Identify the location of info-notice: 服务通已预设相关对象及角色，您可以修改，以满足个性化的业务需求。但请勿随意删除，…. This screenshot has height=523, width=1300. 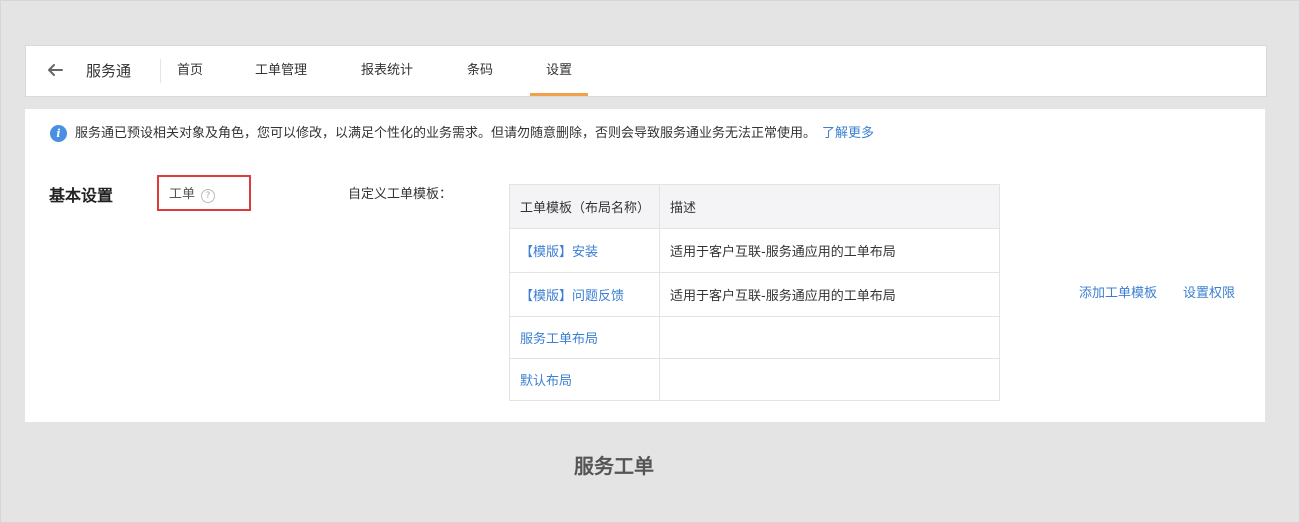
(474, 134).